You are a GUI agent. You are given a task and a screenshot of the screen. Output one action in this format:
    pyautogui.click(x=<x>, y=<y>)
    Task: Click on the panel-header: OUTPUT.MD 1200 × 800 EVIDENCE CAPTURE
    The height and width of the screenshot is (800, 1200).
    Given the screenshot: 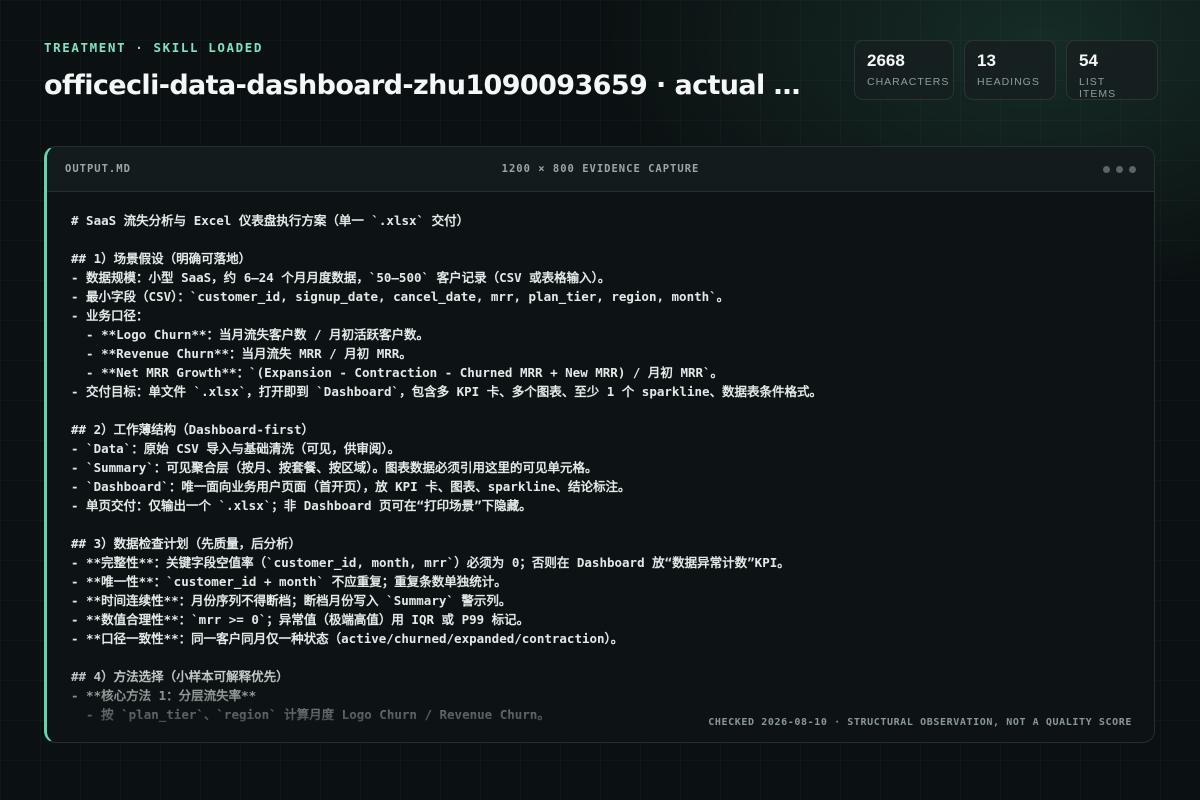 What is the action you would take?
    pyautogui.click(x=600, y=169)
    